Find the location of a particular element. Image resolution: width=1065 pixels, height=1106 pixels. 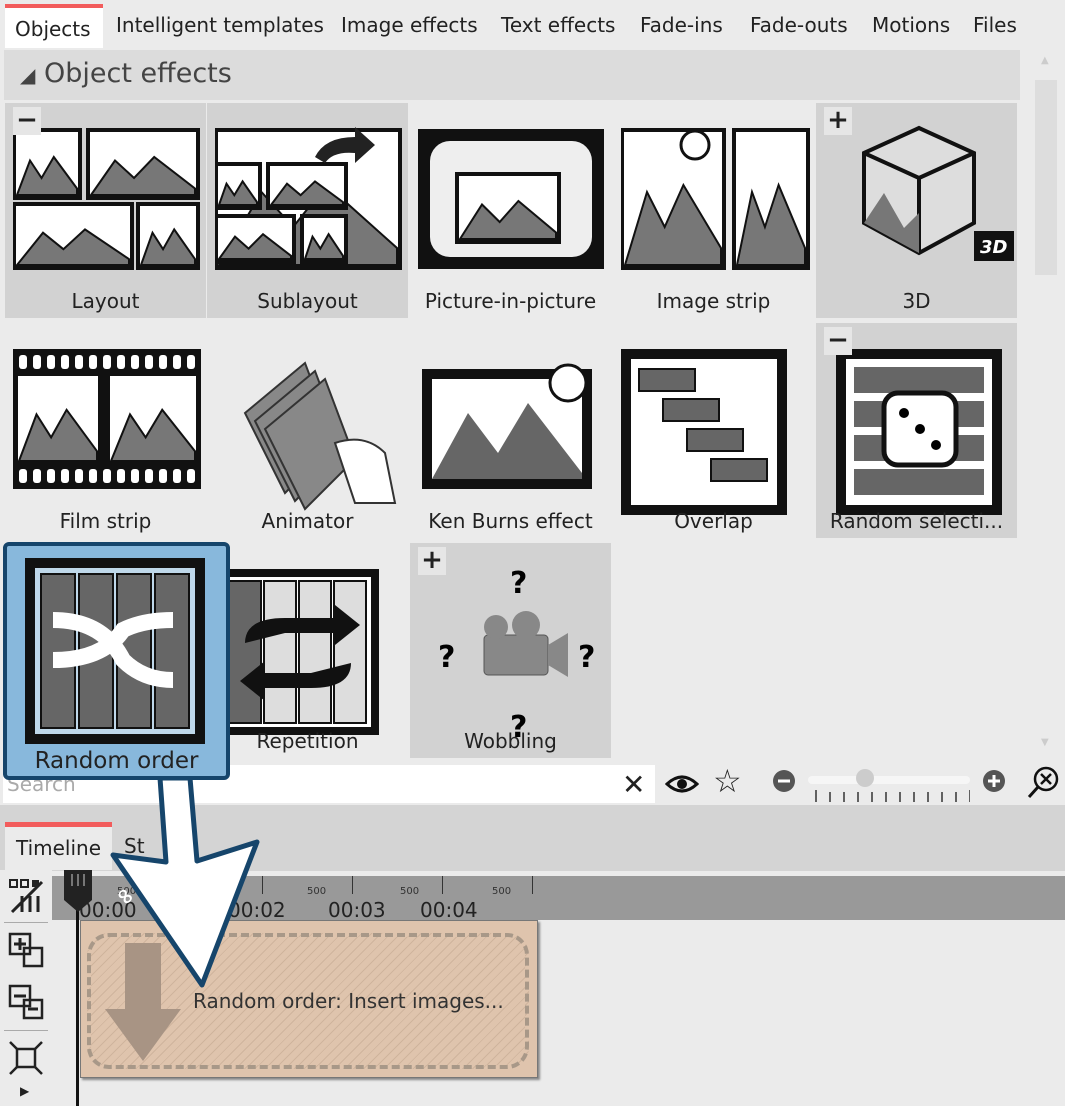

effect-label: Picture-in-picture is located at coordinates (510, 301).